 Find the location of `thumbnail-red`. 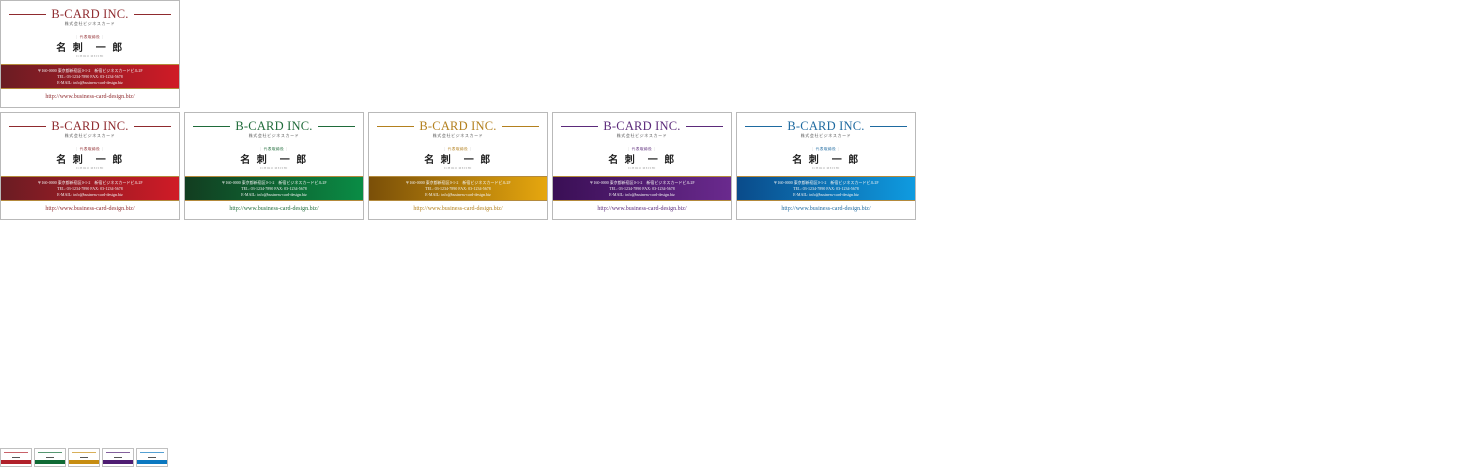

thumbnail-red is located at coordinates (16, 457).